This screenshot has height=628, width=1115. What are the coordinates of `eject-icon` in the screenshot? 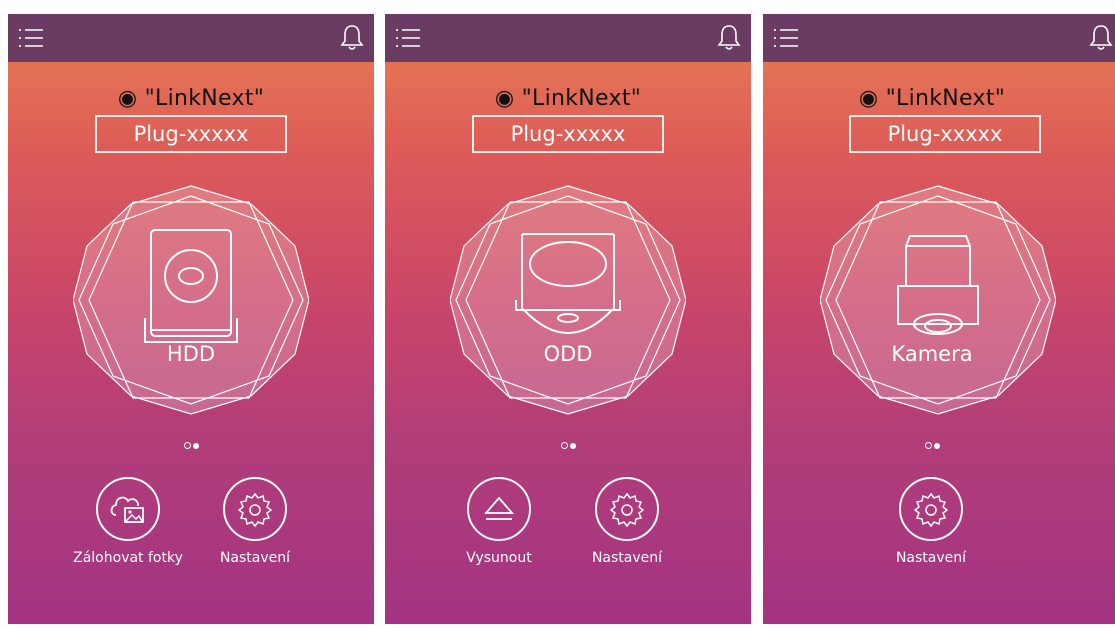 It's located at (499, 508).